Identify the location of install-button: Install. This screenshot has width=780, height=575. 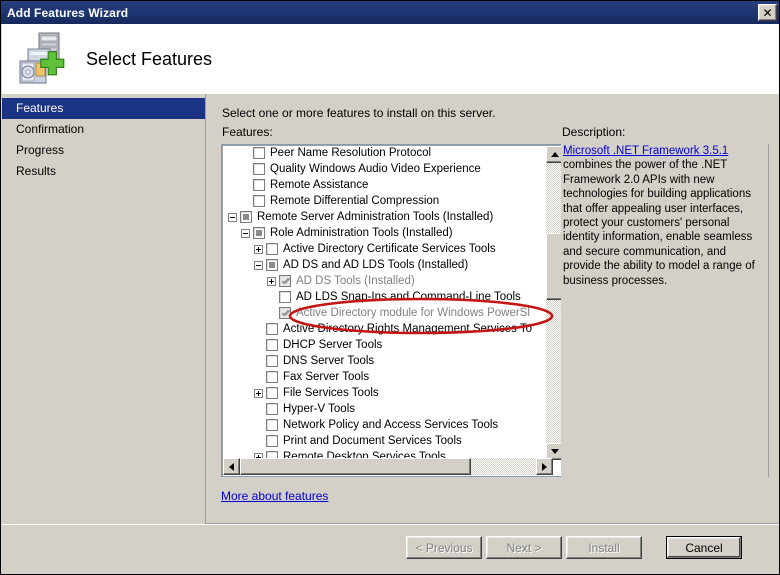
(604, 547).